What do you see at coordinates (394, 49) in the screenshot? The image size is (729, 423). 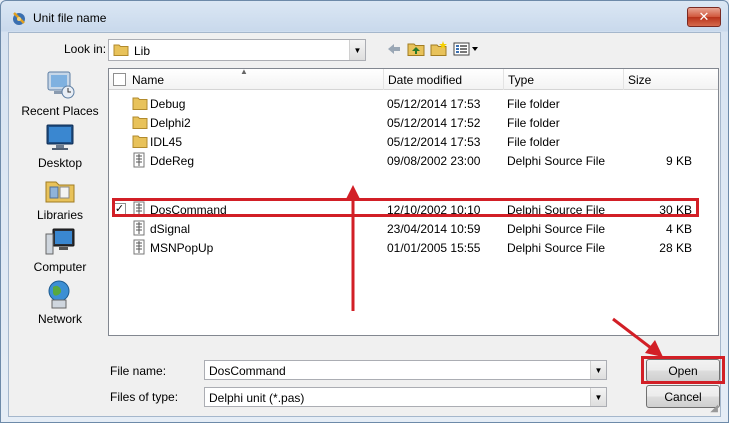 I see `back-icon` at bounding box center [394, 49].